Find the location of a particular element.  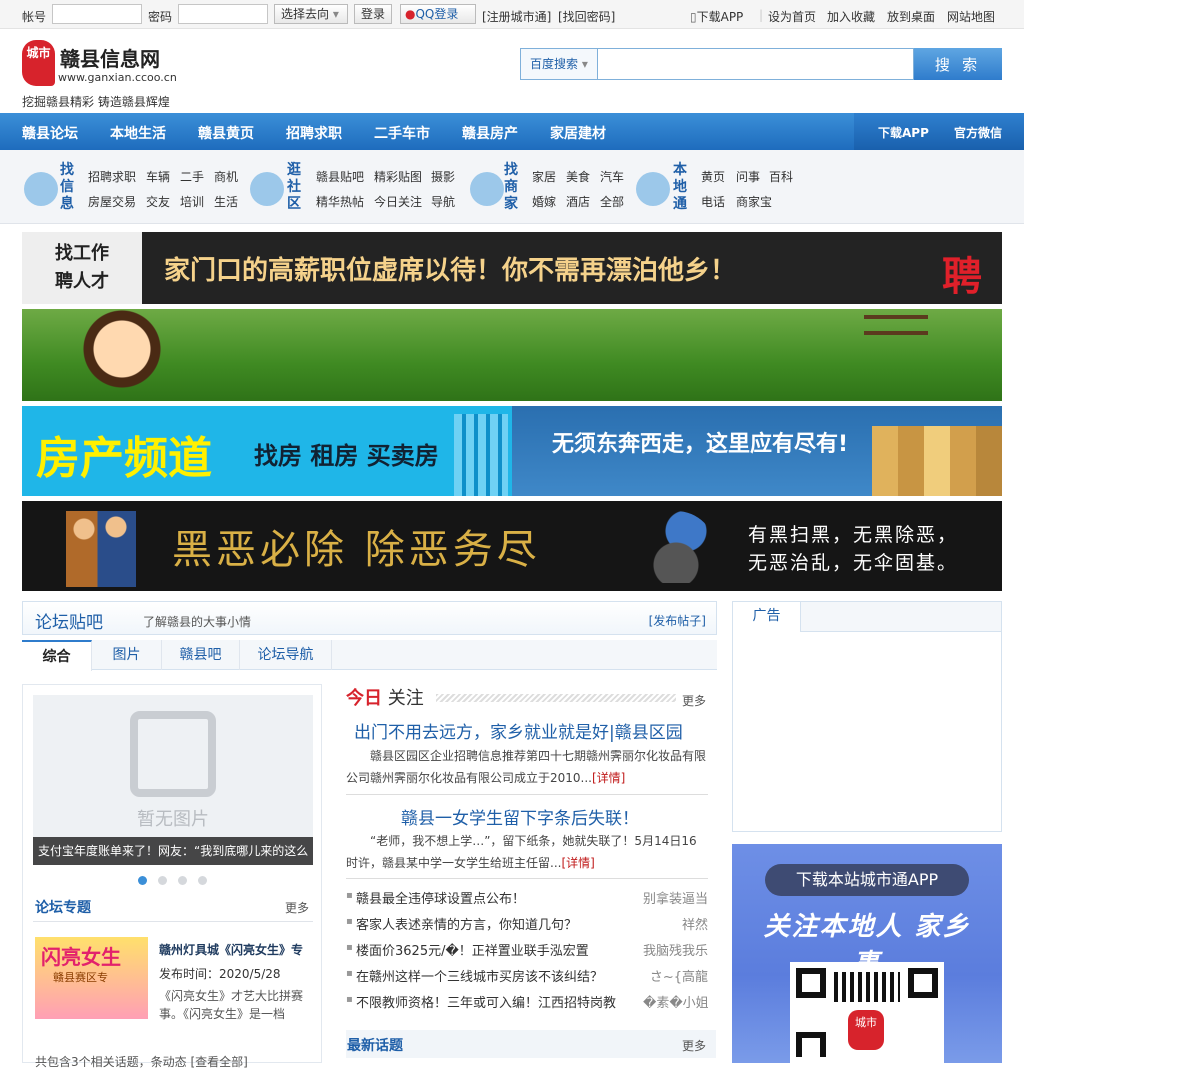

nav-download-app: 下载APP is located at coordinates (903, 132).